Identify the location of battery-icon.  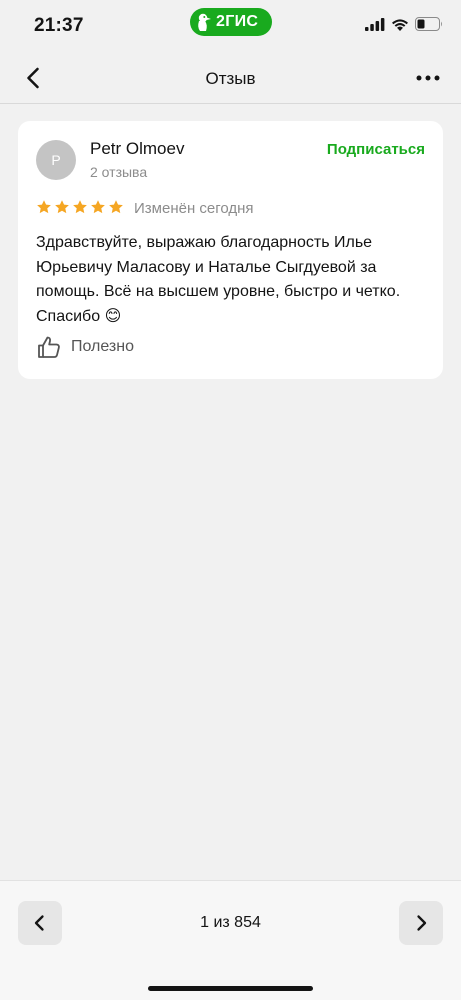
(428, 24).